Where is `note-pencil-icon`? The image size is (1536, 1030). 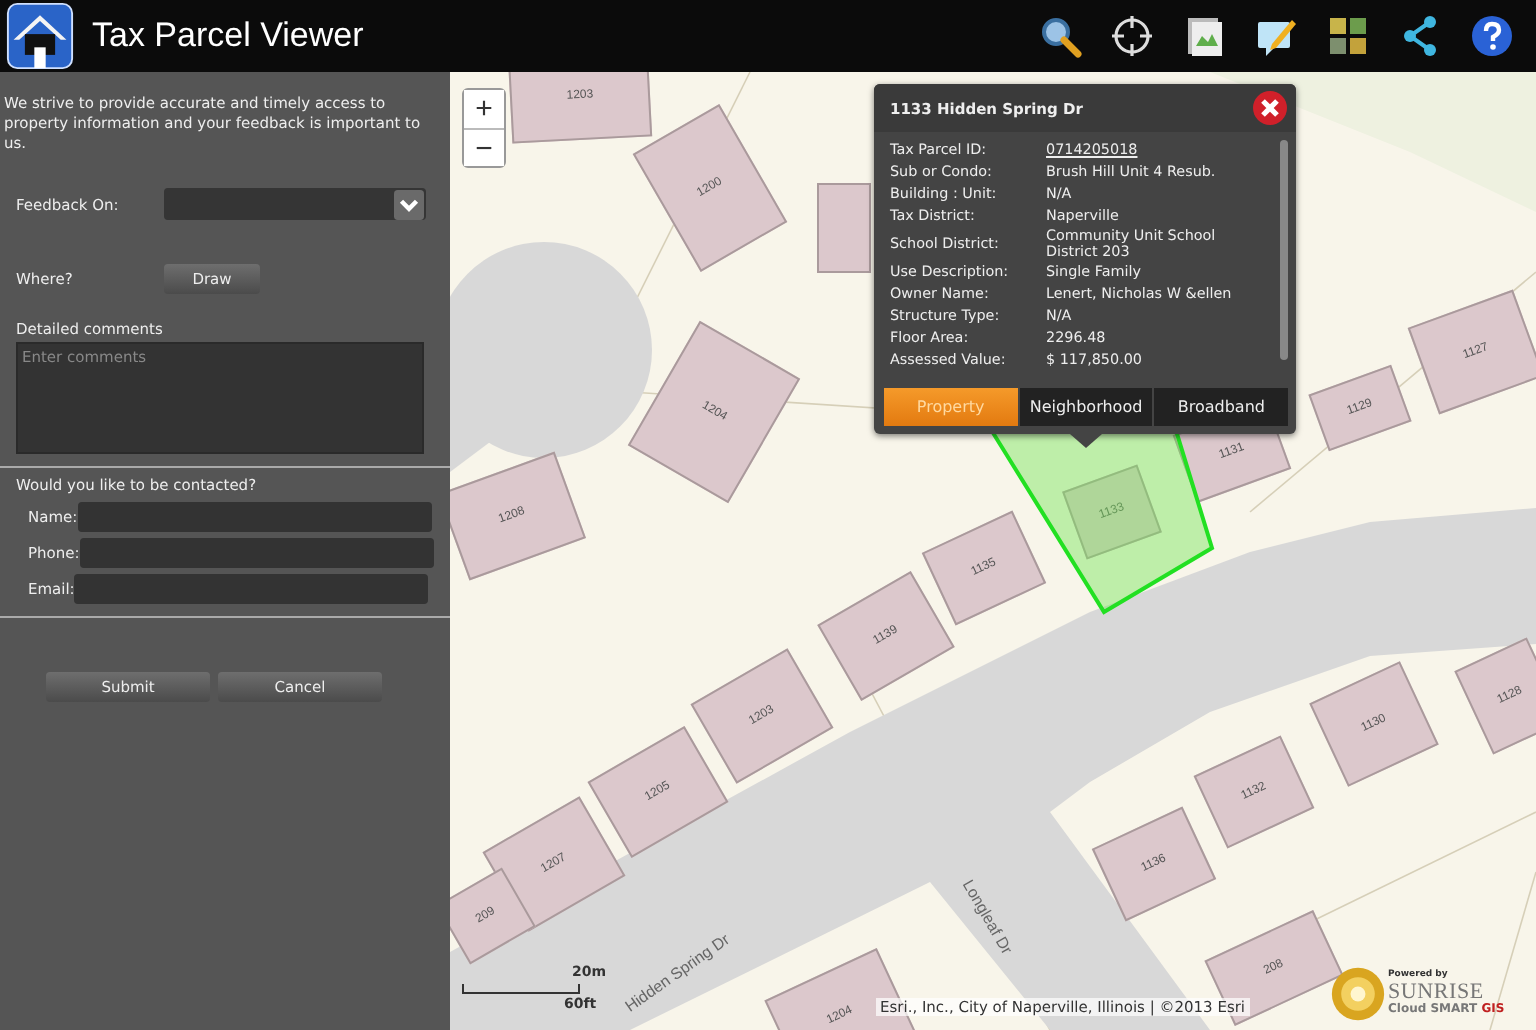
note-pencil-icon is located at coordinates (1276, 36).